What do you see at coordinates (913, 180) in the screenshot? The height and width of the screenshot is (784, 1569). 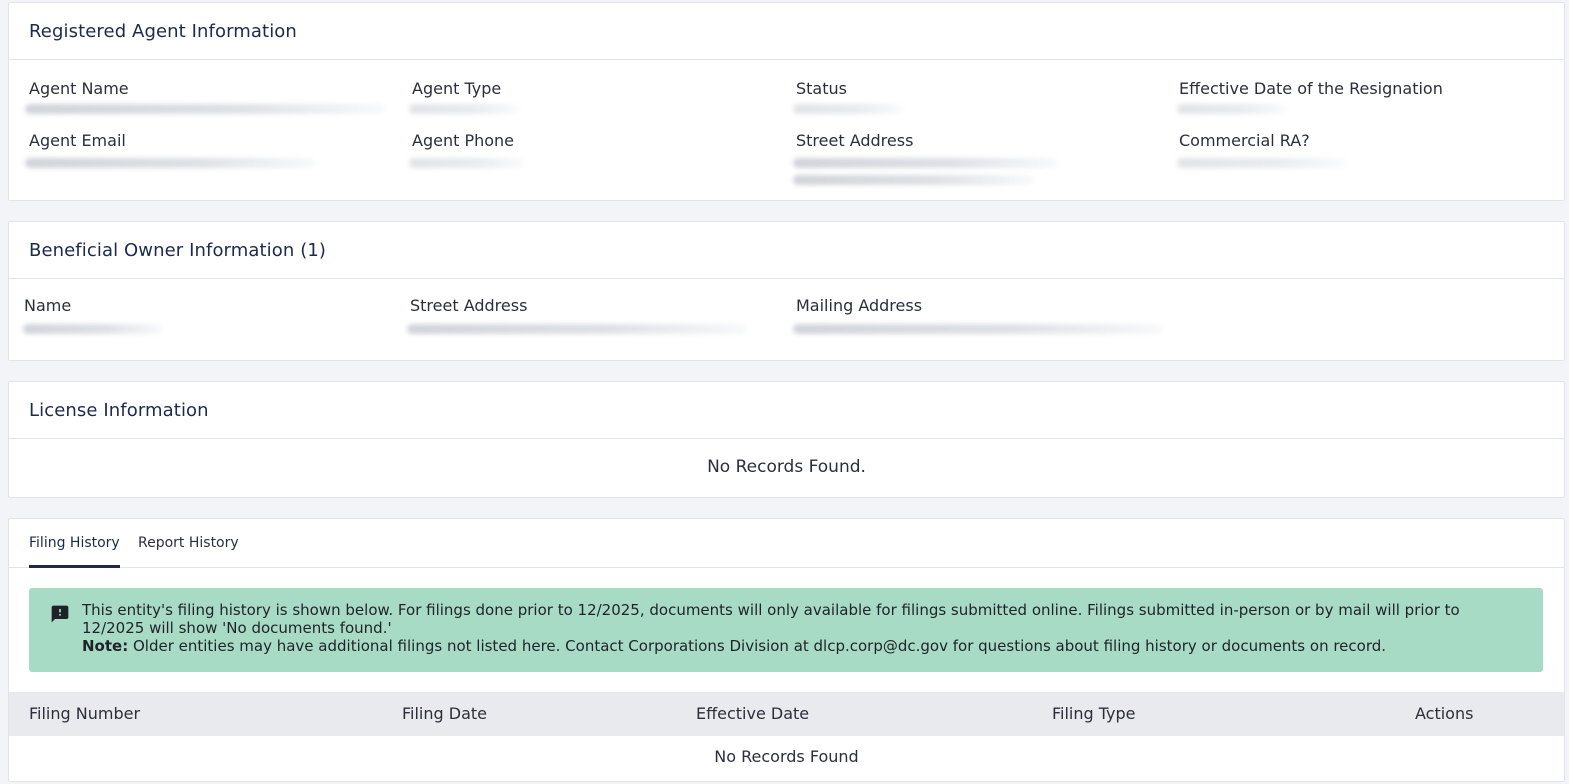 I see `street-address-line2-redacted` at bounding box center [913, 180].